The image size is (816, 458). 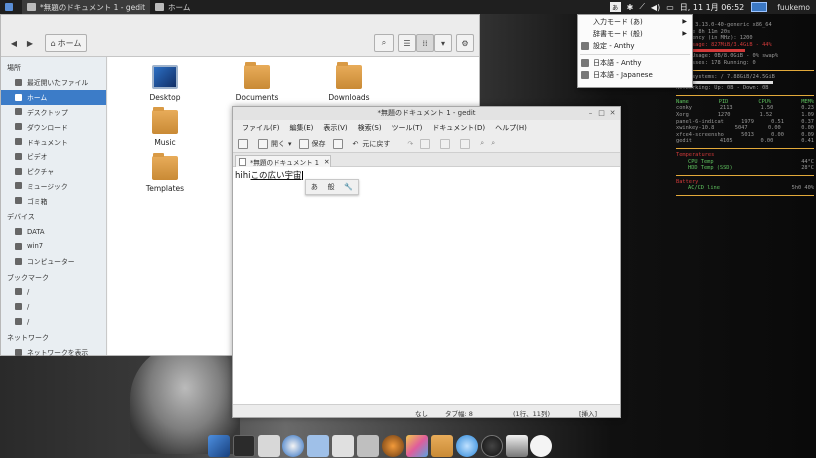 I want to click on copy-button, so click(x=446, y=144).